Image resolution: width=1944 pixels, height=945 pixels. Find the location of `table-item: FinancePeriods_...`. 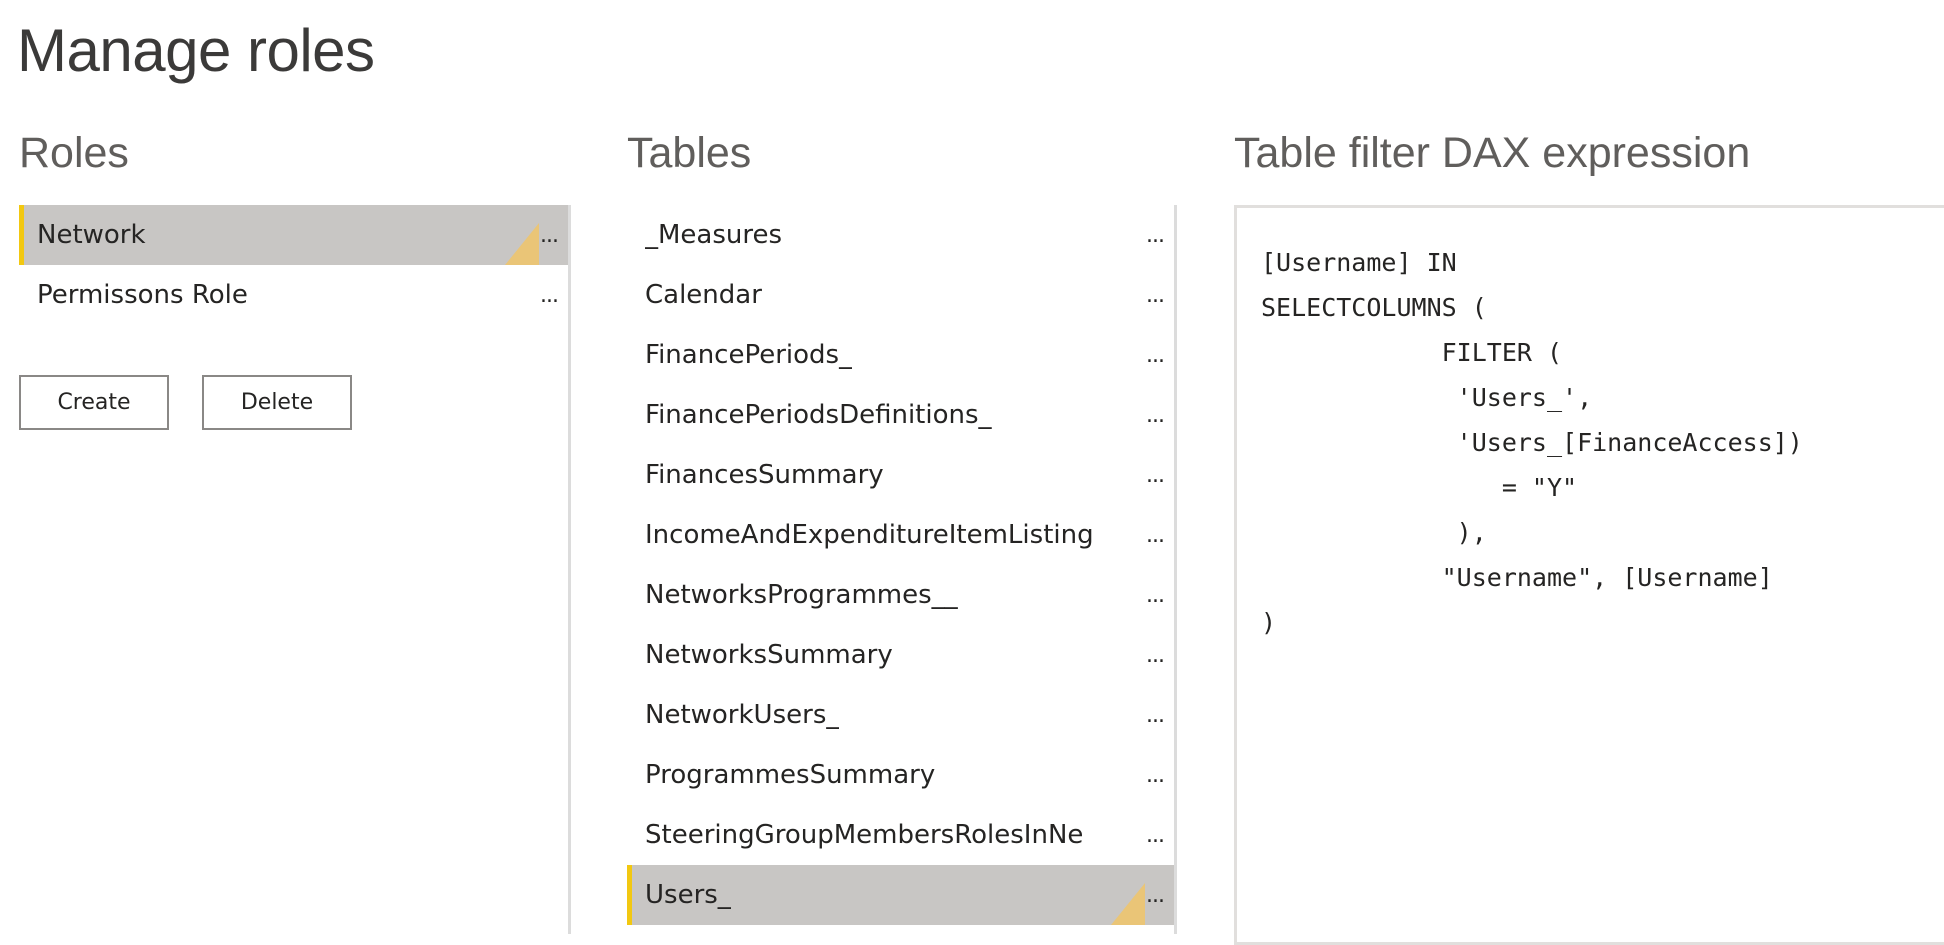

table-item: FinancePeriods_... is located at coordinates (901, 355).